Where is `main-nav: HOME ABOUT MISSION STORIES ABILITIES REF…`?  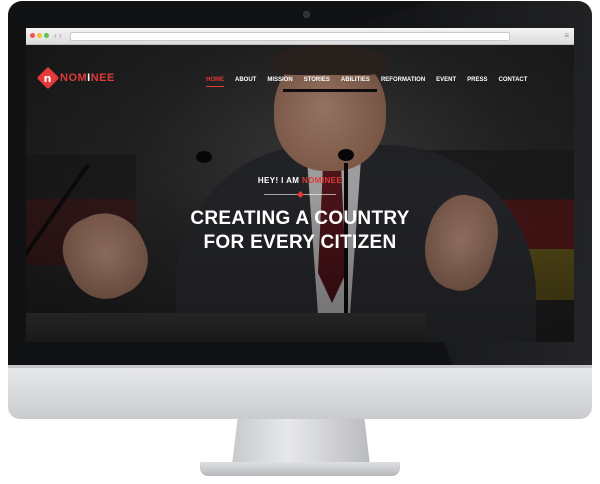 main-nav: HOME ABOUT MISSION STORIES ABILITIES REF… is located at coordinates (372, 81).